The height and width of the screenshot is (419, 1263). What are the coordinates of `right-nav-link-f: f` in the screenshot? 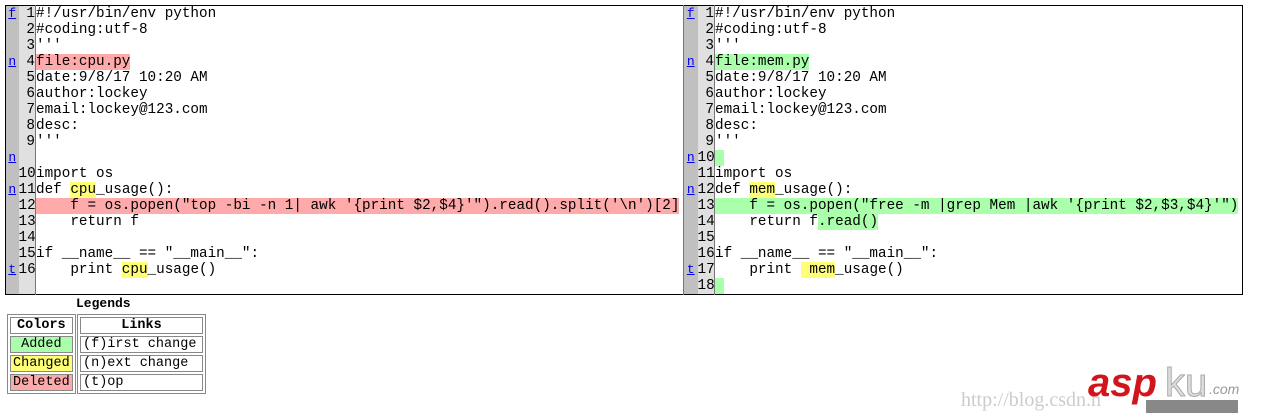 It's located at (691, 13).